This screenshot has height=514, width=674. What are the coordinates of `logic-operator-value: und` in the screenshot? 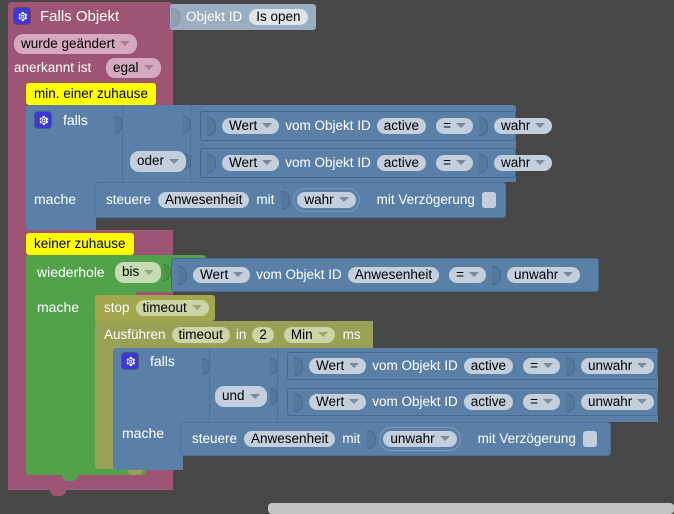 It's located at (233, 396).